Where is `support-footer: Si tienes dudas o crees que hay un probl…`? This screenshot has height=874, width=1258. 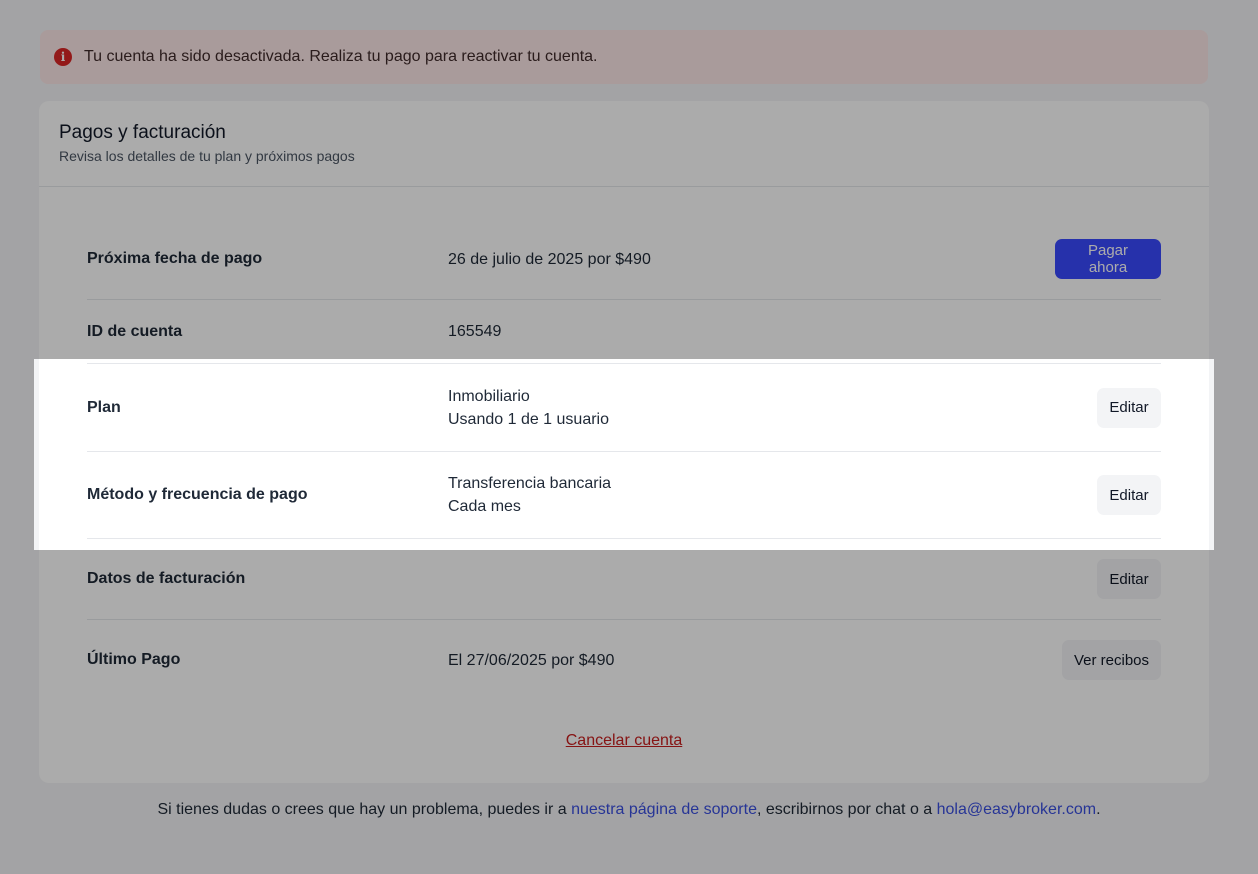
support-footer: Si tienes dudas o crees que hay un probl… is located at coordinates (629, 810).